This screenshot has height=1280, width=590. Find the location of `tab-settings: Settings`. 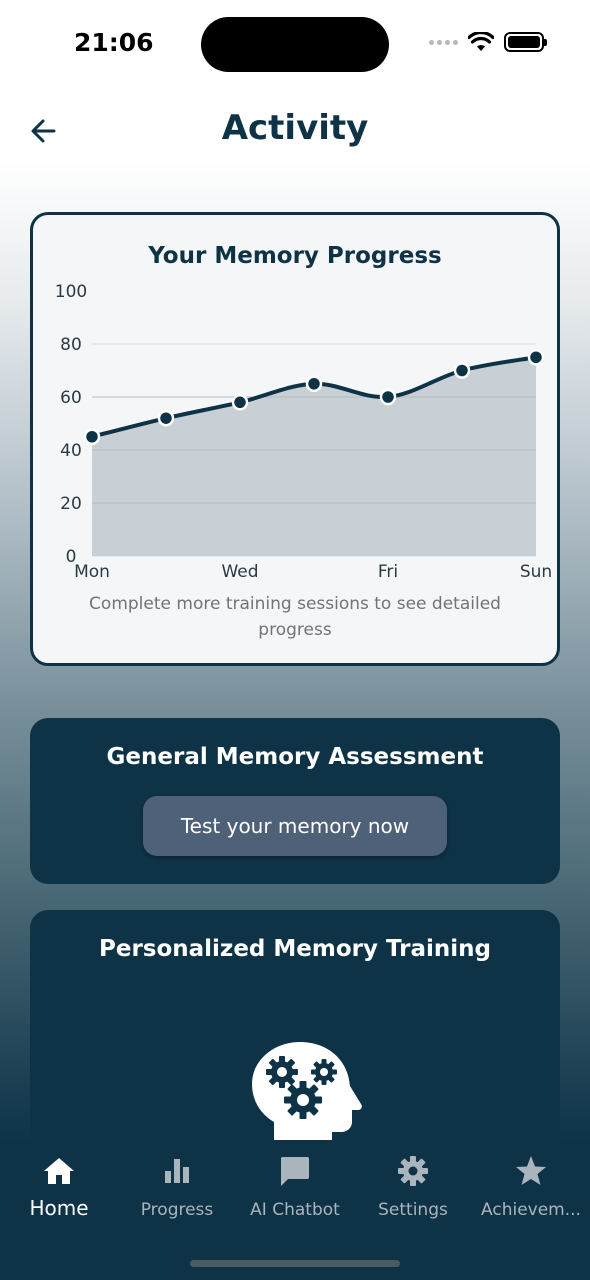

tab-settings: Settings is located at coordinates (413, 1186).